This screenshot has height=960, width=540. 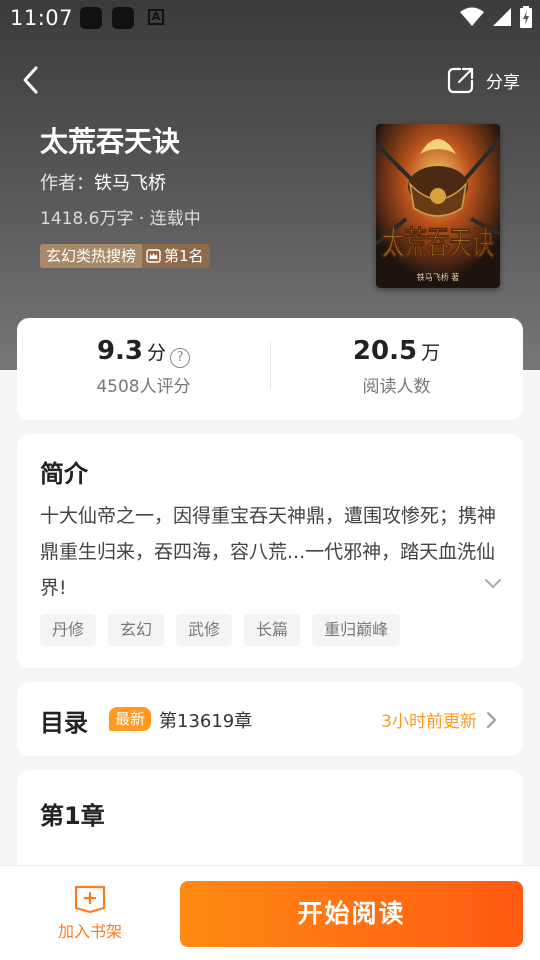 What do you see at coordinates (110, 141) in the screenshot?
I see `book-title: 太荒吞天诀` at bounding box center [110, 141].